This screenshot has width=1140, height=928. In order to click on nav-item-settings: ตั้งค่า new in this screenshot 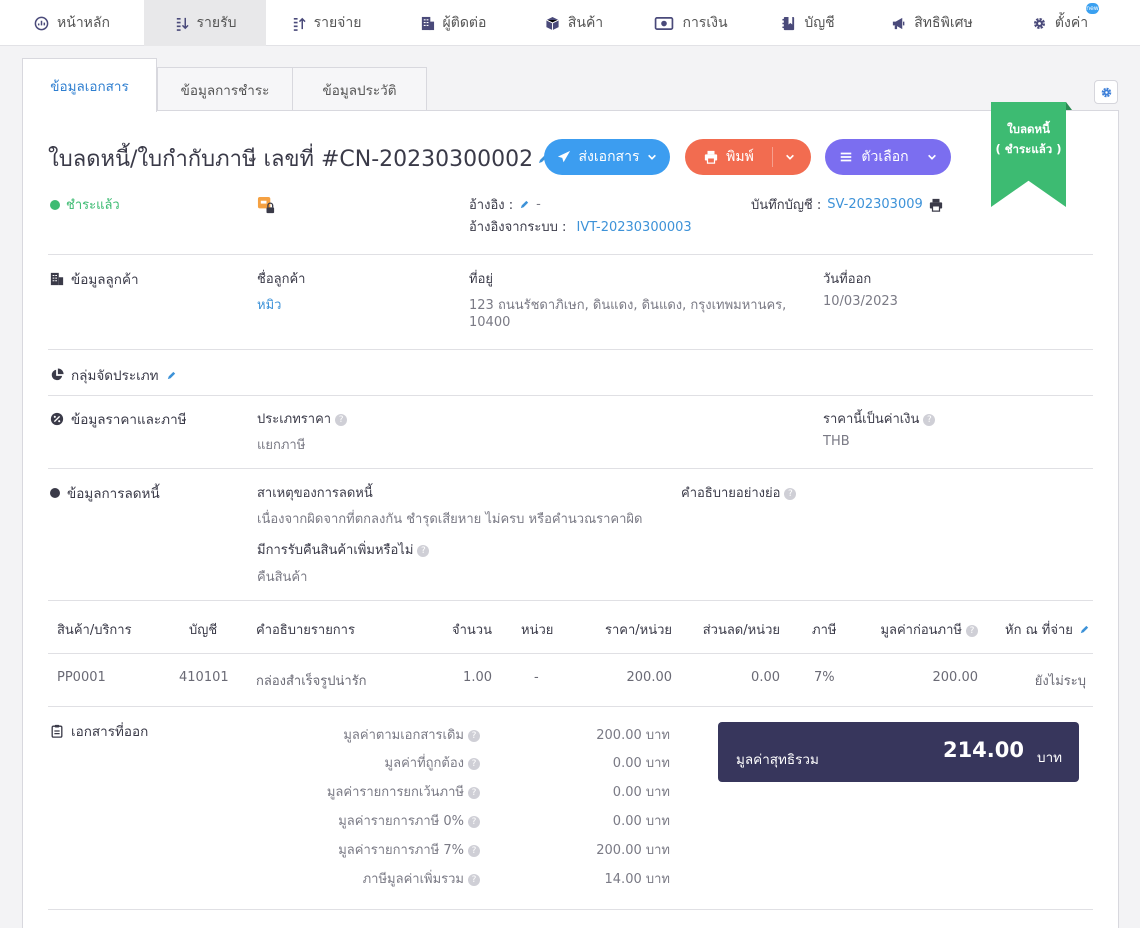, I will do `click(1060, 23)`.